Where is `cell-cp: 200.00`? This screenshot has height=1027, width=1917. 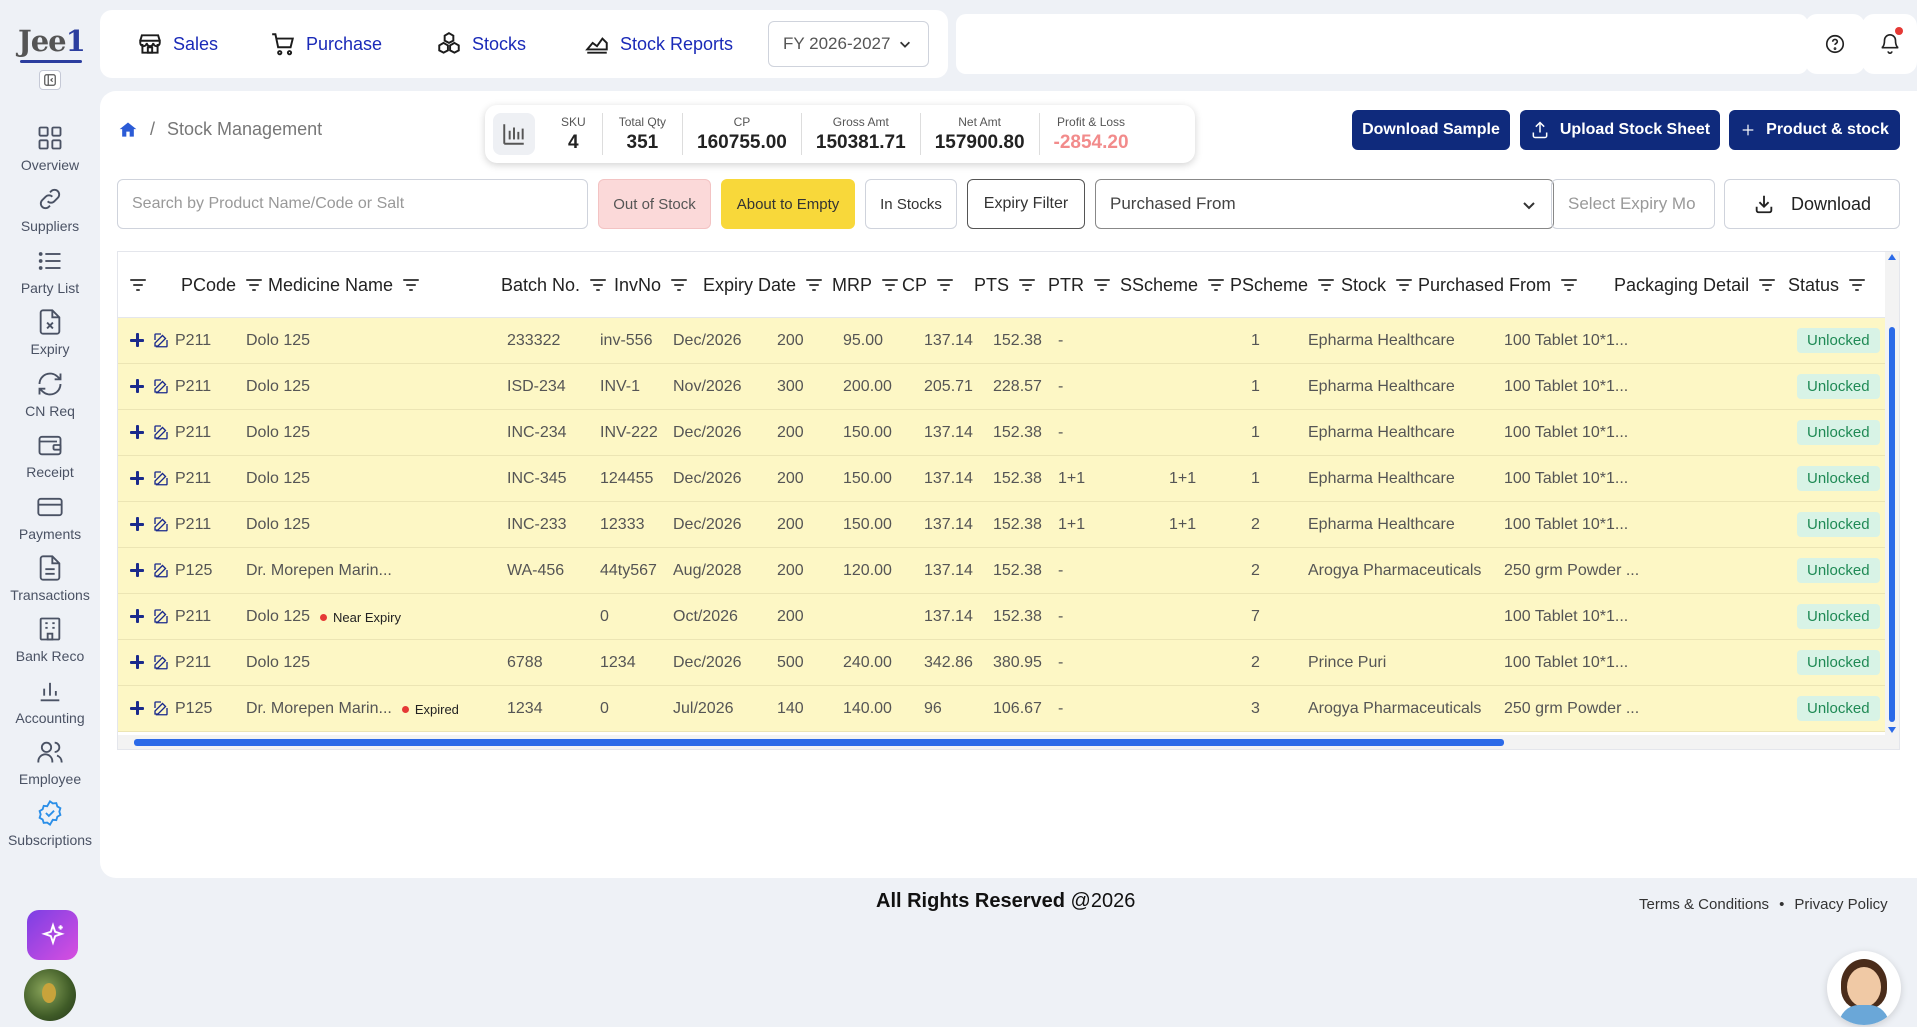 cell-cp: 200.00 is located at coordinates (867, 386).